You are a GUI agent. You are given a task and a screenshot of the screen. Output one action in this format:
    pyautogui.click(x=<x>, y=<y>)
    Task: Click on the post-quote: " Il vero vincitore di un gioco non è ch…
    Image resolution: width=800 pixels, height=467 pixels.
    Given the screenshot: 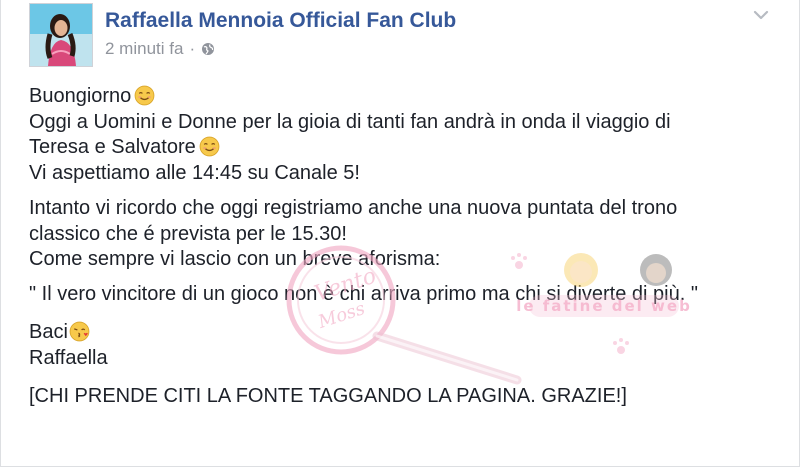 What is the action you would take?
    pyautogui.click(x=363, y=293)
    